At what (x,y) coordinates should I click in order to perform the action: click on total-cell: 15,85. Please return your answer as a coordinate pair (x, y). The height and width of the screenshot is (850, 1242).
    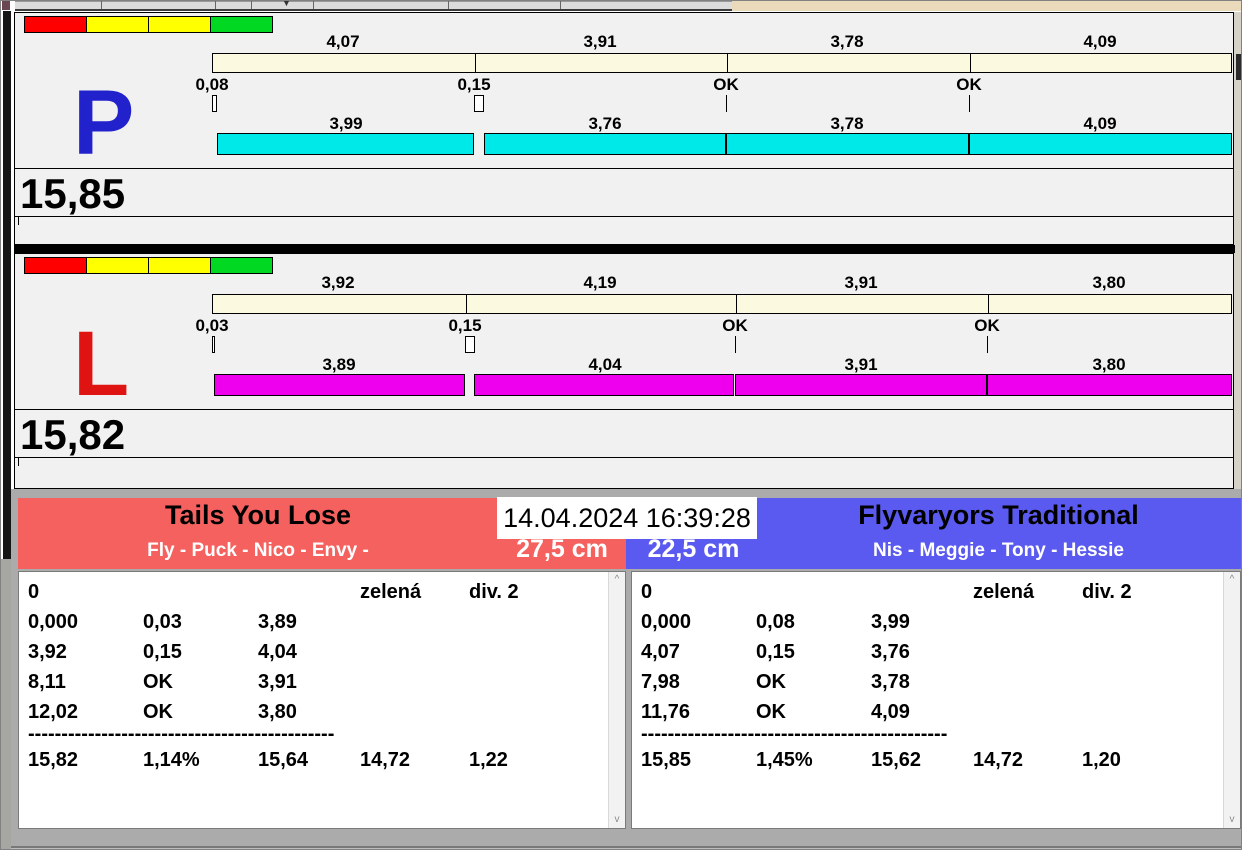
    Looking at the image, I should click on (666, 760).